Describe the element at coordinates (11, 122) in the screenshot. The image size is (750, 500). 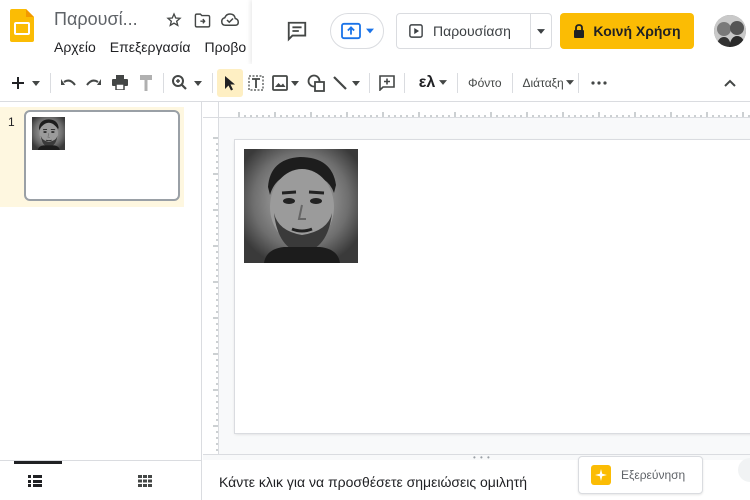
I see `slide-number: 1` at that location.